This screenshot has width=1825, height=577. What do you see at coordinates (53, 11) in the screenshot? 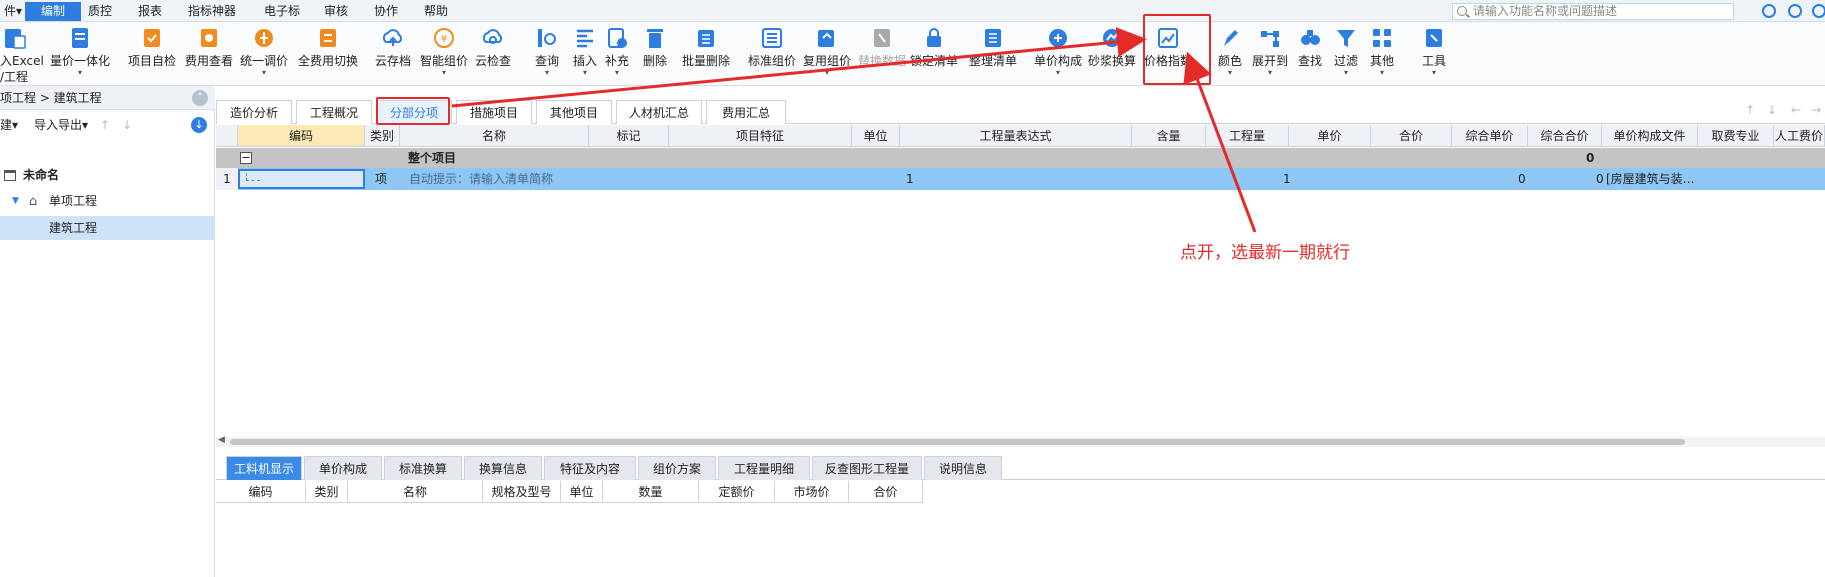
I see `menu-edit: 编制` at bounding box center [53, 11].